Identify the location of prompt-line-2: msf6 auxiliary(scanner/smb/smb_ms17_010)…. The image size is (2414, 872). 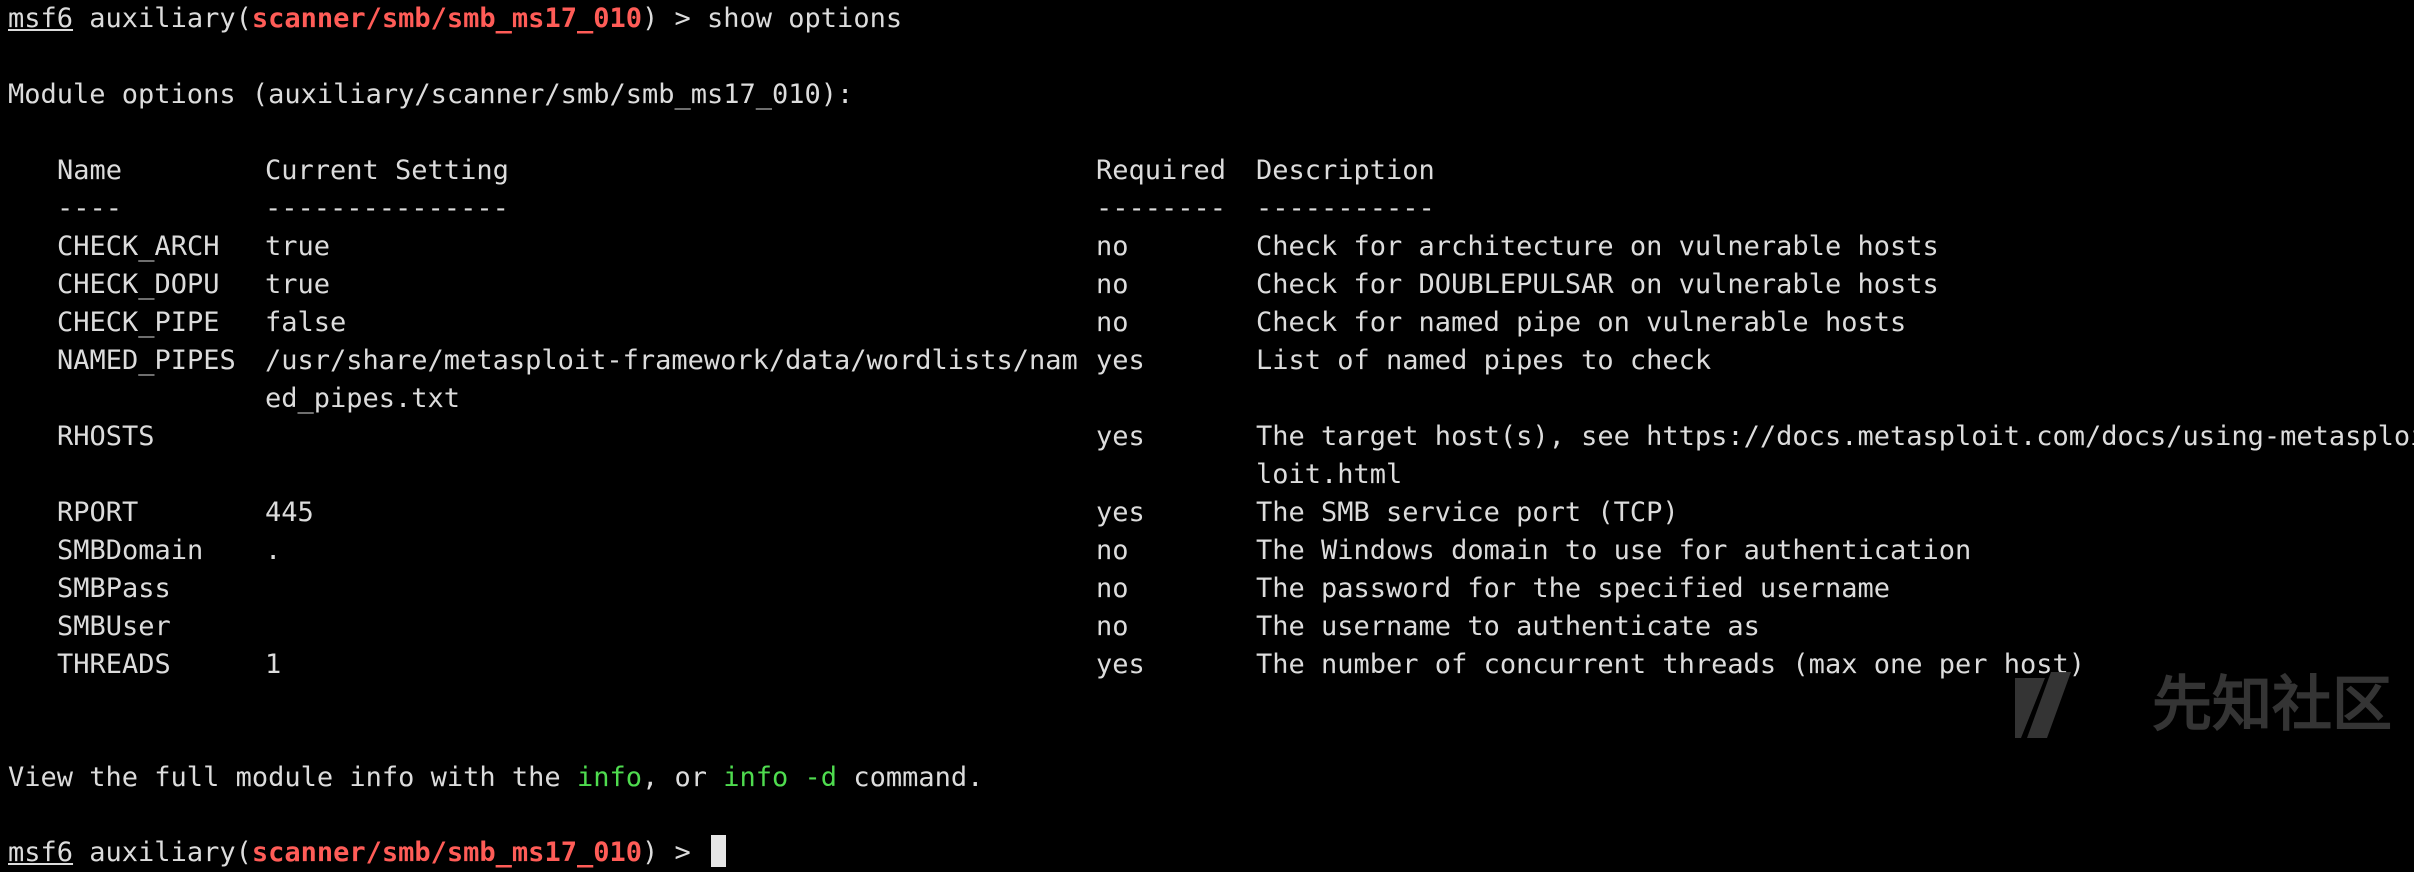
(367, 853).